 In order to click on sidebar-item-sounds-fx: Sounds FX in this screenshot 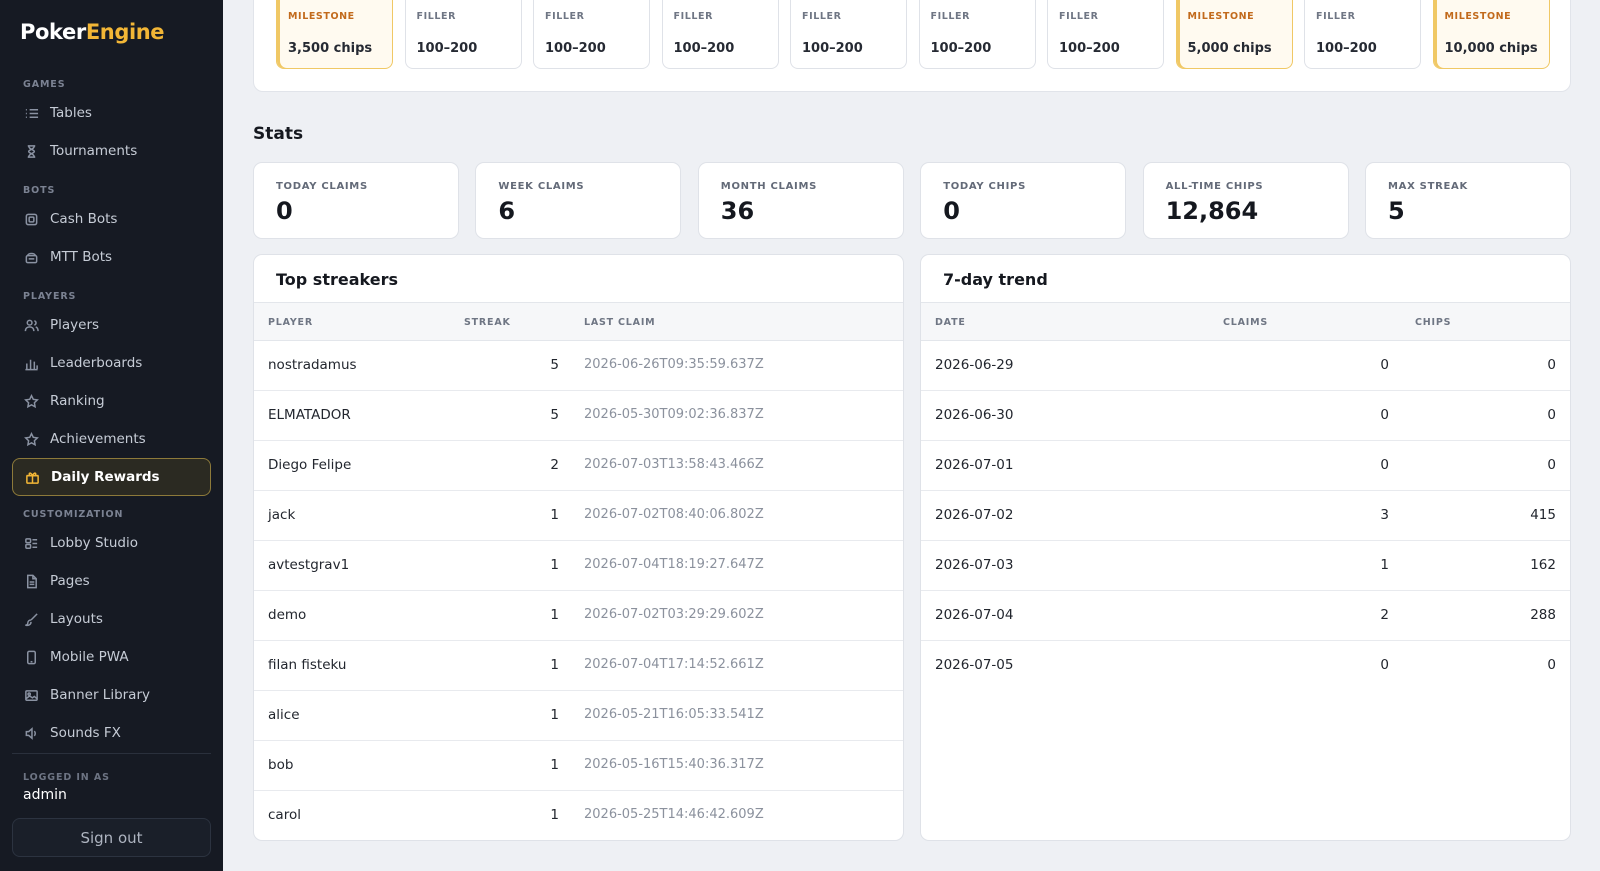, I will do `click(111, 730)`.